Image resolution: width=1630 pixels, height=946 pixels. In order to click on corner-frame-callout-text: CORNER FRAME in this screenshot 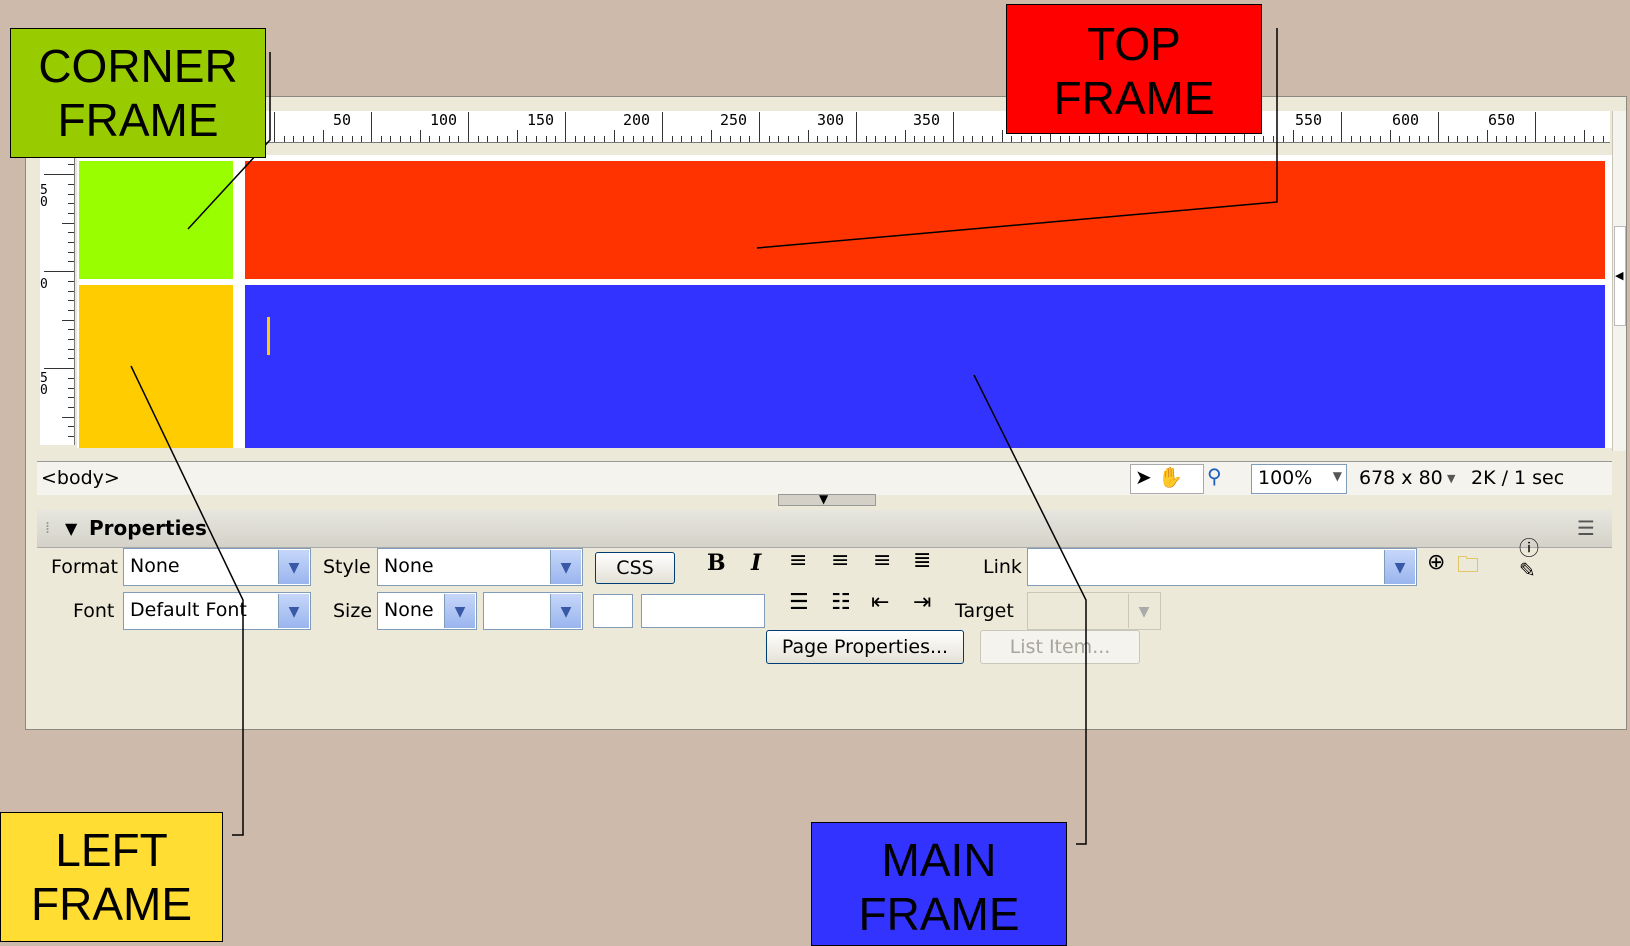, I will do `click(138, 93)`.